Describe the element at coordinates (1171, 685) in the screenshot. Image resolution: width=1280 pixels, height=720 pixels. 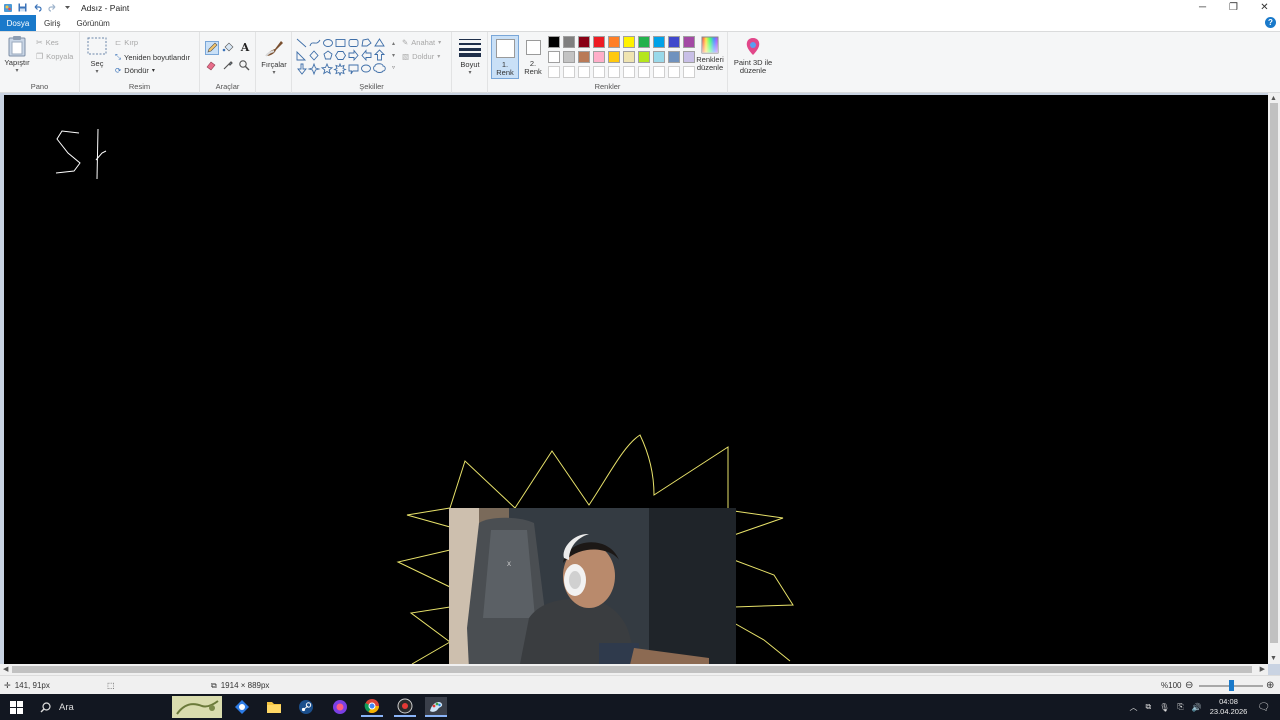
I see `zoom-level-text: %100` at that location.